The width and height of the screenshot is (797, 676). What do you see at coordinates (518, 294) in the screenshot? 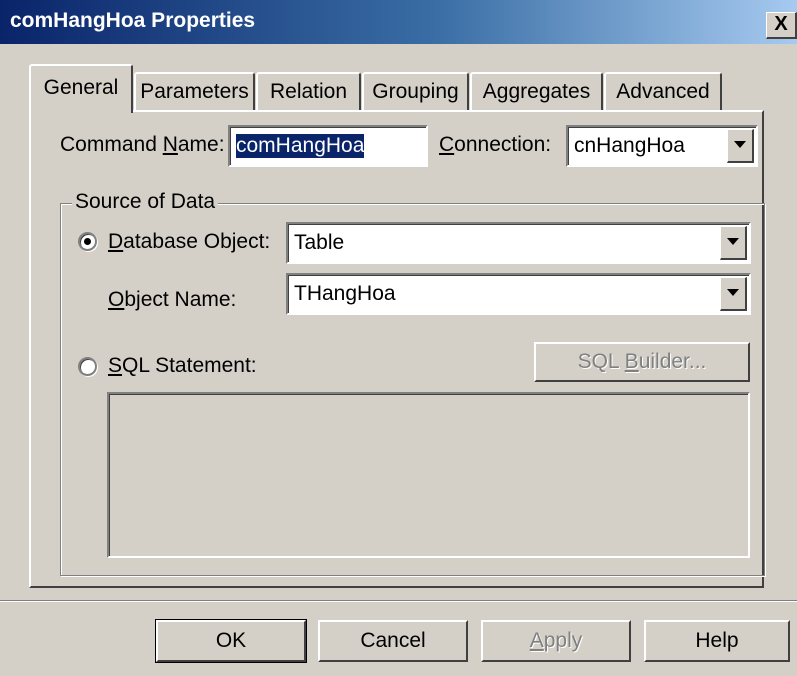
I see `object-name-select: THangHoa` at bounding box center [518, 294].